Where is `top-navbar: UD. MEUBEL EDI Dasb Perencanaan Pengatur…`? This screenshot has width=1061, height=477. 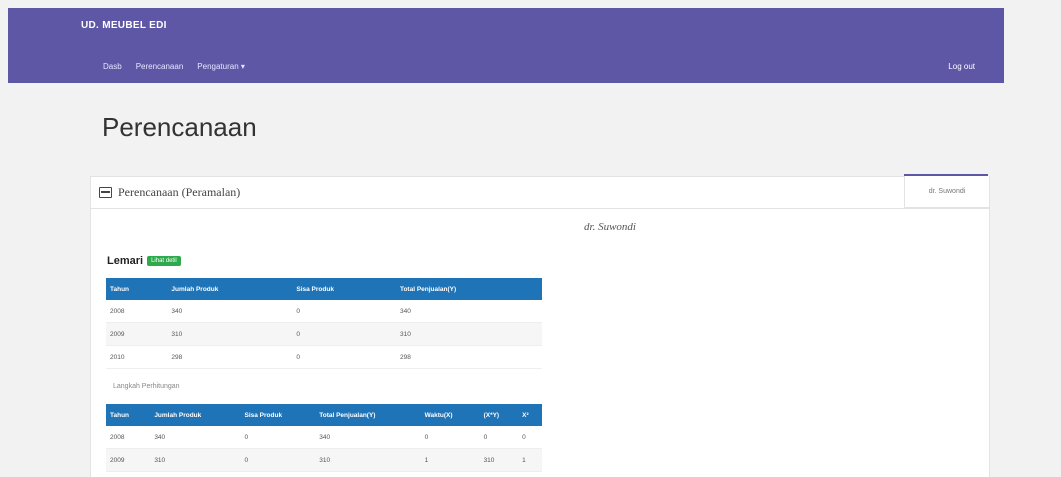 top-navbar: UD. MEUBEL EDI Dasb Perencanaan Pengatur… is located at coordinates (506, 45).